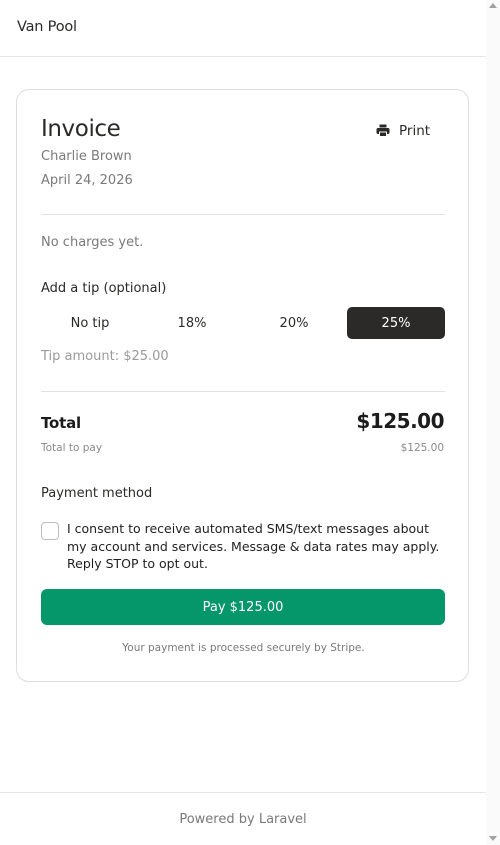 This screenshot has height=845, width=500. Describe the element at coordinates (192, 323) in the screenshot. I see `tip-option-18: 18%` at that location.